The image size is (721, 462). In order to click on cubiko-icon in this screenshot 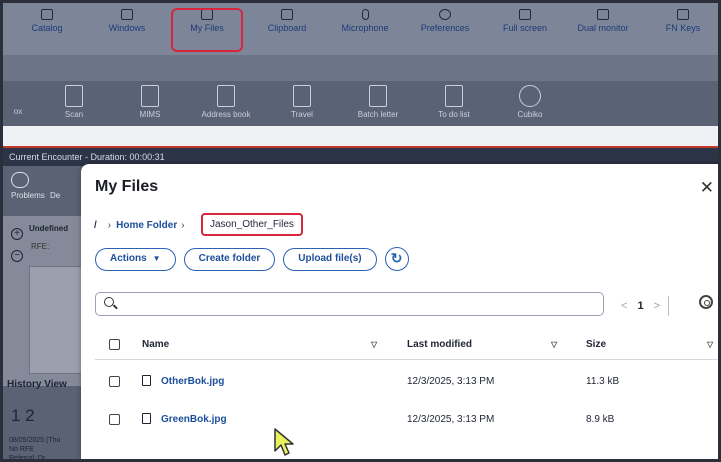, I will do `click(530, 96)`.